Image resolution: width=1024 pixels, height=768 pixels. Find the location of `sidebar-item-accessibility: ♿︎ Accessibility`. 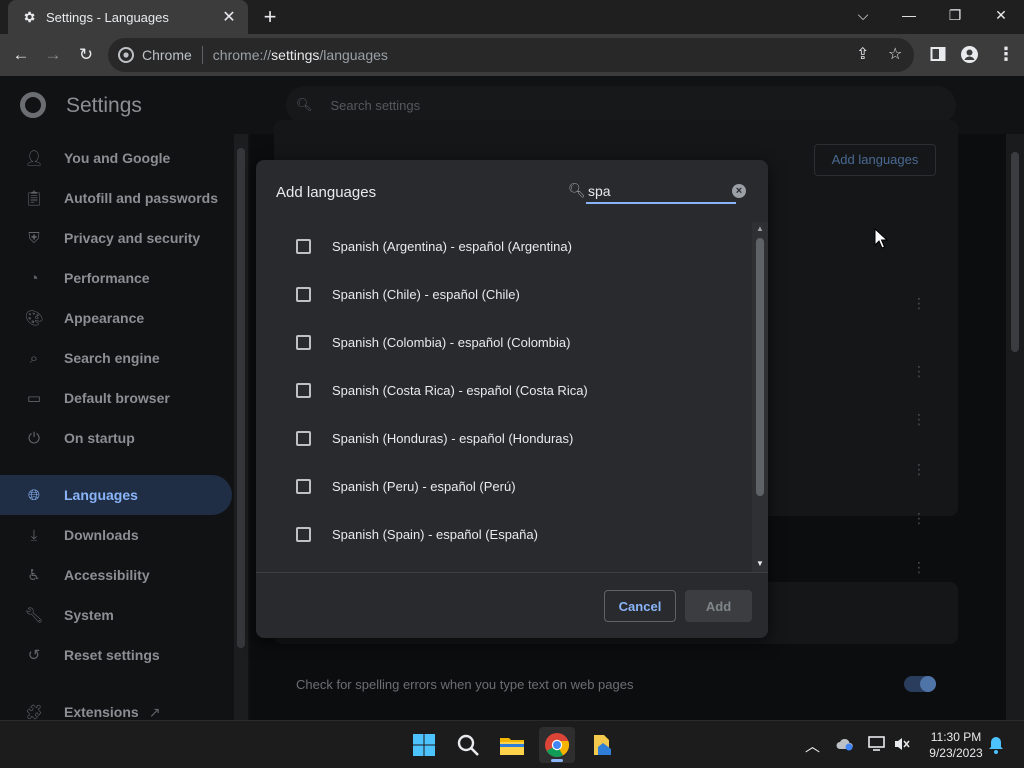

sidebar-item-accessibility: ♿︎ Accessibility is located at coordinates (116, 575).